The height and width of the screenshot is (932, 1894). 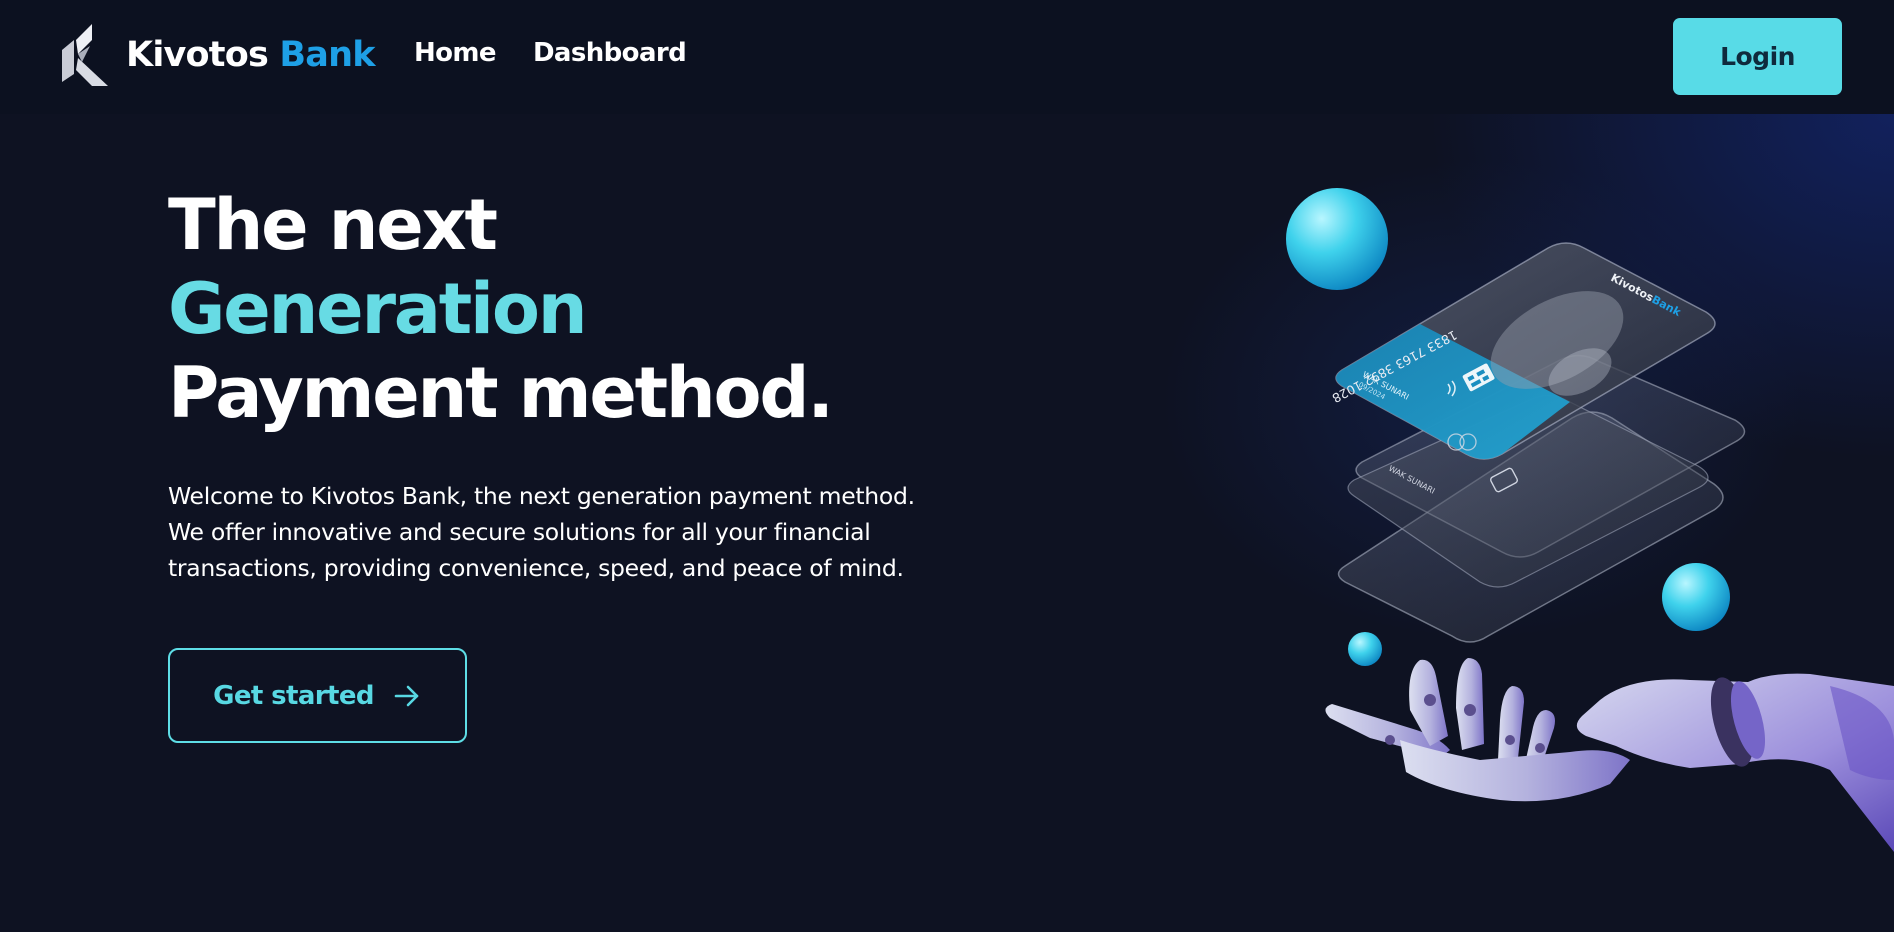 What do you see at coordinates (1337, 239) in the screenshot?
I see `sphere-large` at bounding box center [1337, 239].